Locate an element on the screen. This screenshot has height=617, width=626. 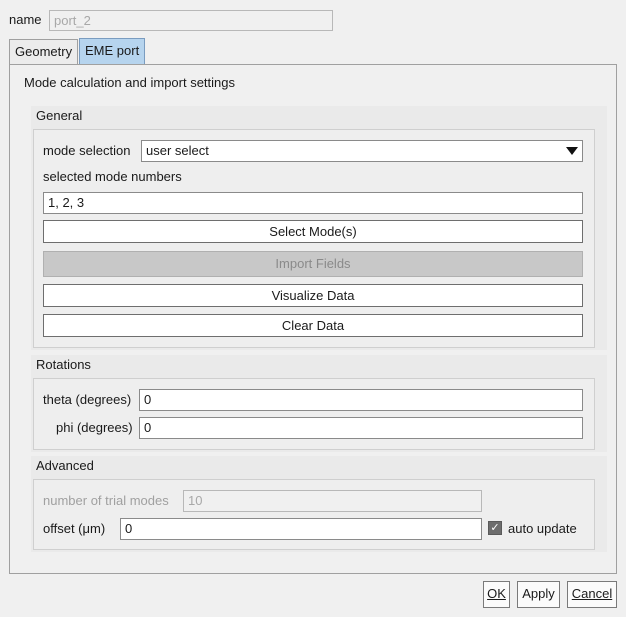
theta-label: theta (degrees) is located at coordinates (87, 399).